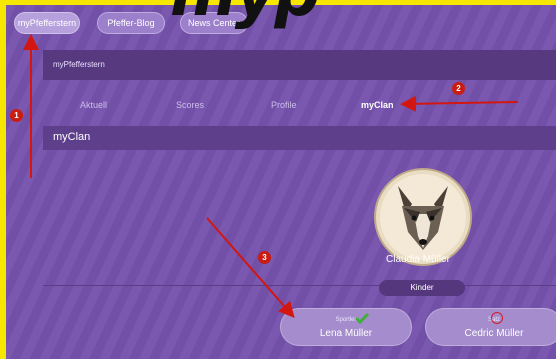 The image size is (556, 359). Describe the element at coordinates (362, 318) in the screenshot. I see `checkmark-icon` at that location.